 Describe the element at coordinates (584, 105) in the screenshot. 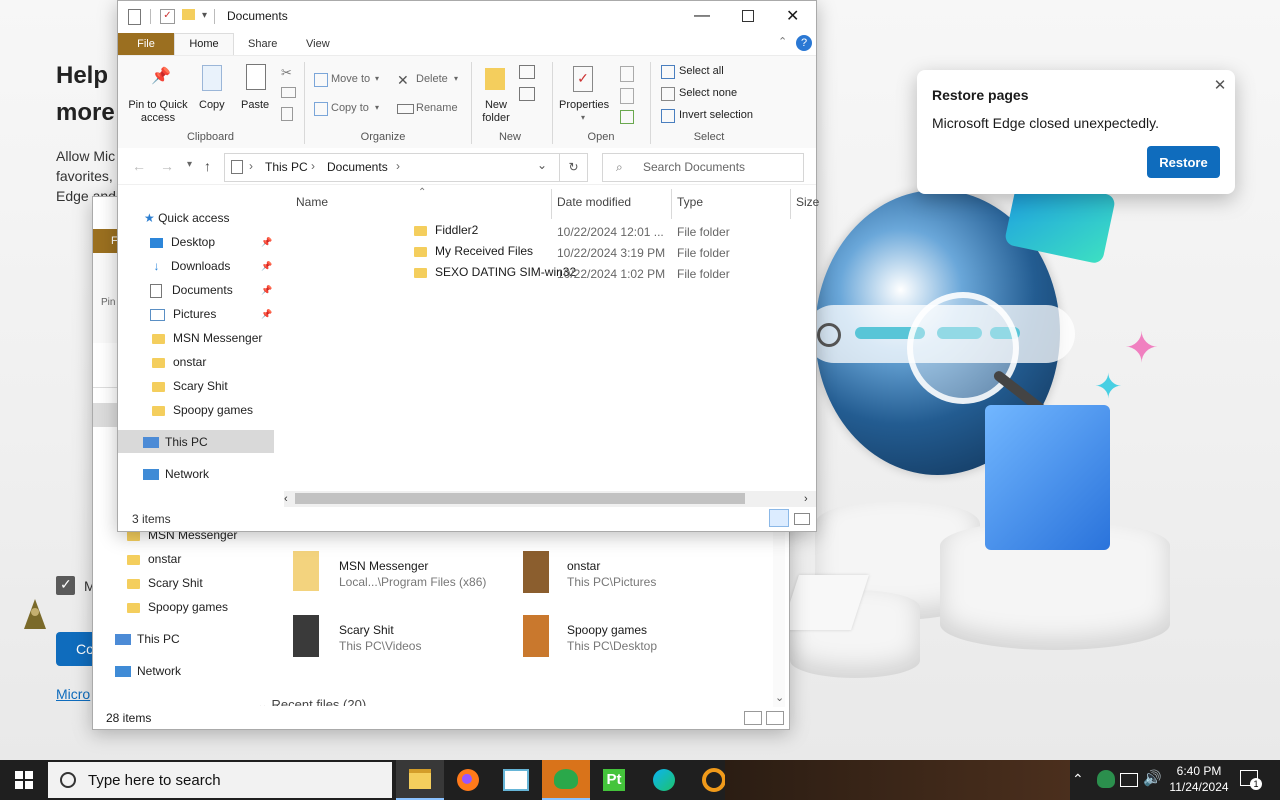

I see `properties-button: Properties` at that location.